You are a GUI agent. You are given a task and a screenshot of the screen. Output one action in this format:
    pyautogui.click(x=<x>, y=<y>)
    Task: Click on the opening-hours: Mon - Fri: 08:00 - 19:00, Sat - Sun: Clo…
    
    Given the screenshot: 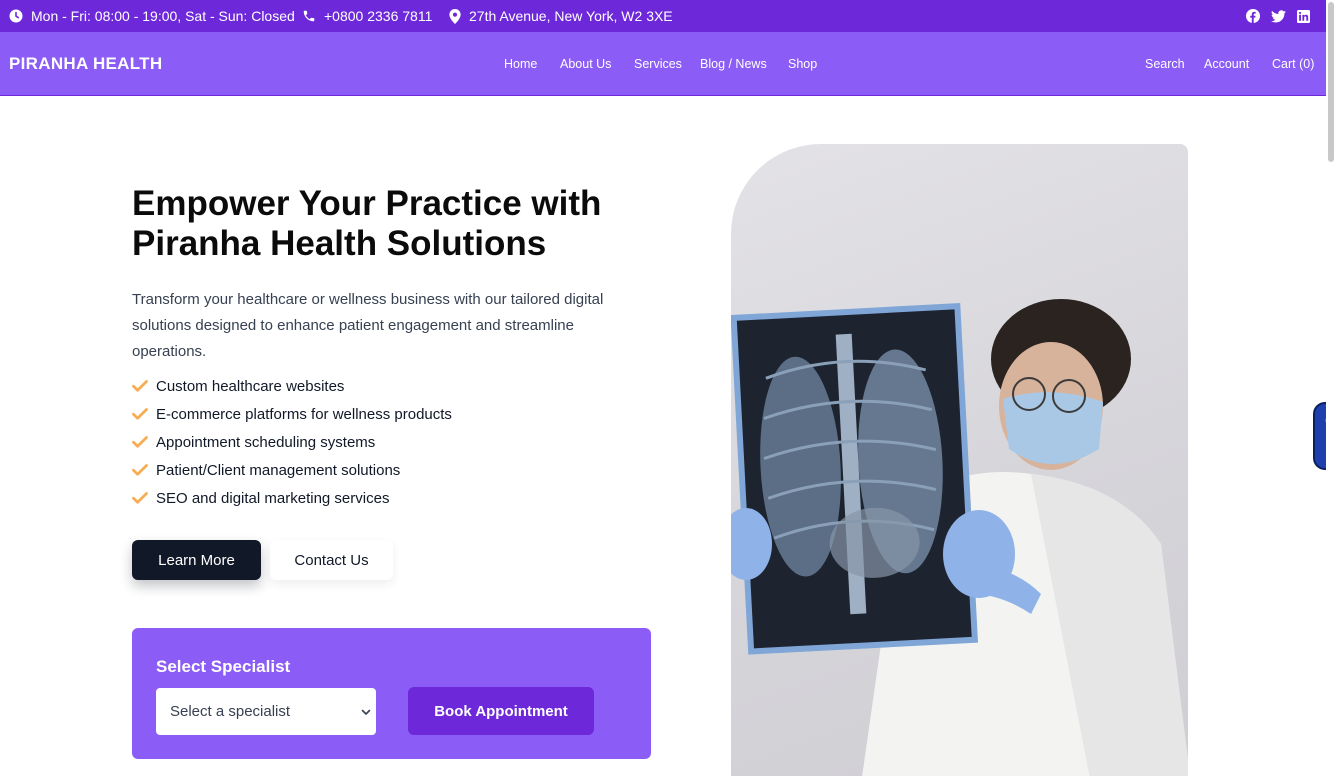 What is the action you would take?
    pyautogui.click(x=152, y=16)
    